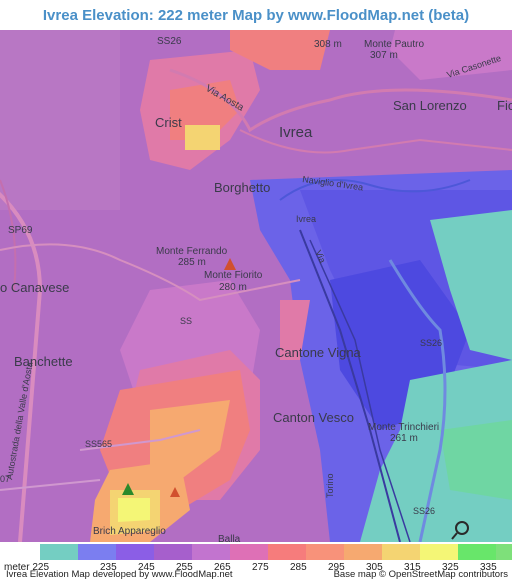  Describe the element at coordinates (34, 287) in the screenshot. I see `place-label: o Canavese` at that location.